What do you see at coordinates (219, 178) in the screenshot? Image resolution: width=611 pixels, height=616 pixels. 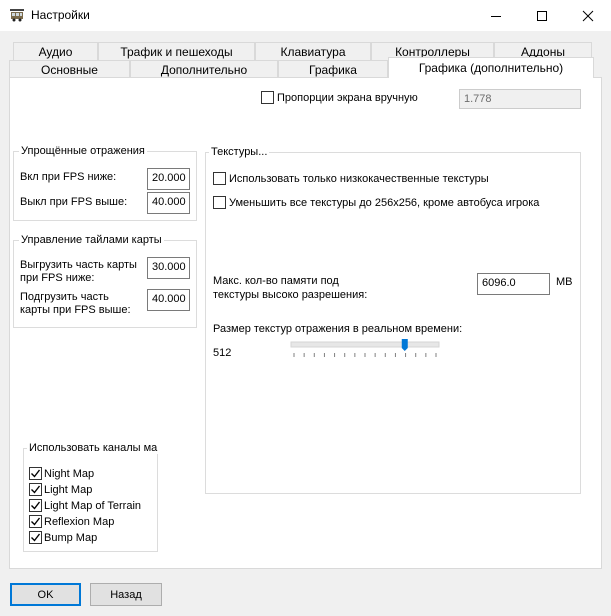 I see `low-quality-checkbox` at bounding box center [219, 178].